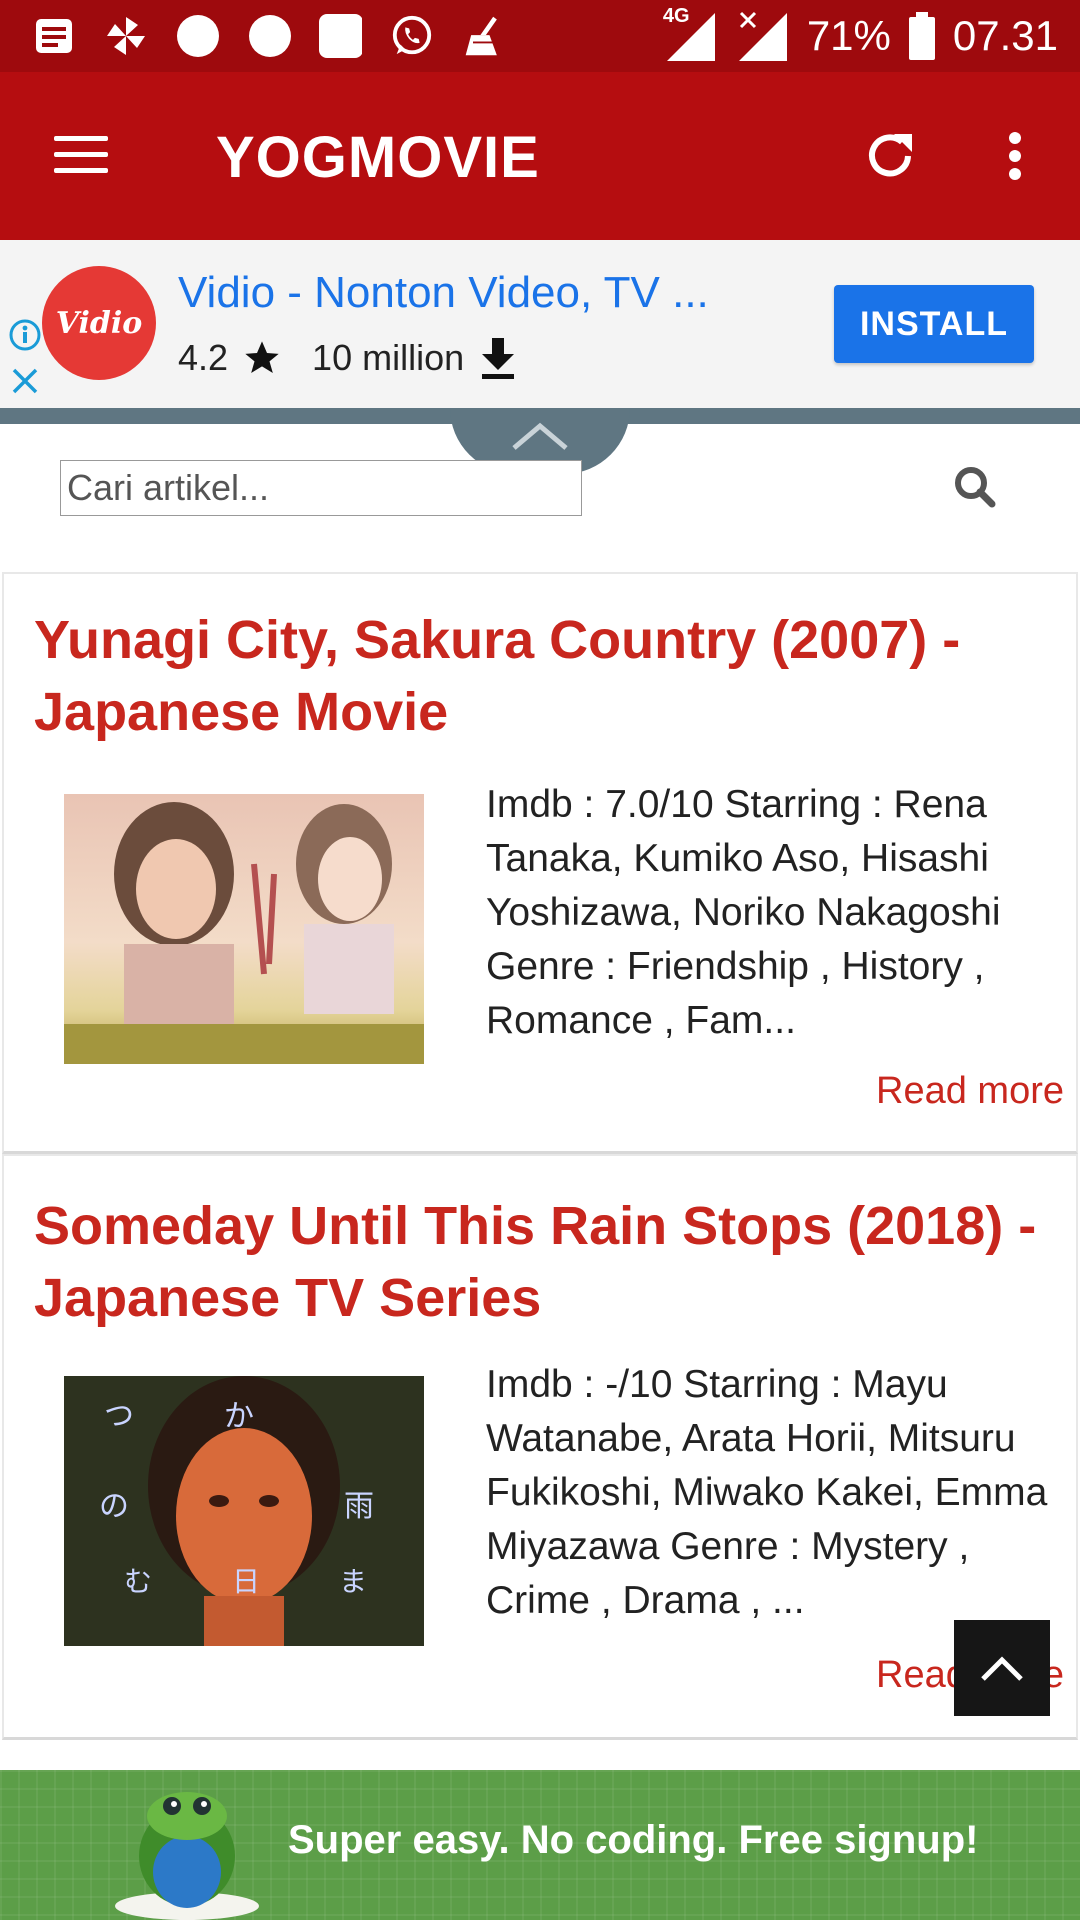  I want to click on app-bar: YOGMOVIE, so click(540, 156).